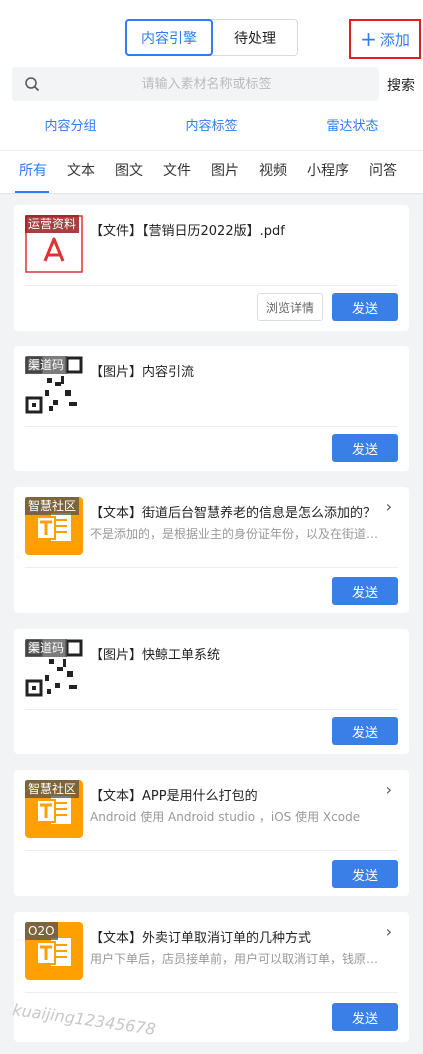 This screenshot has width=423, height=1054. I want to click on card-title: 【图片】快鲸工单系统, so click(155, 655).